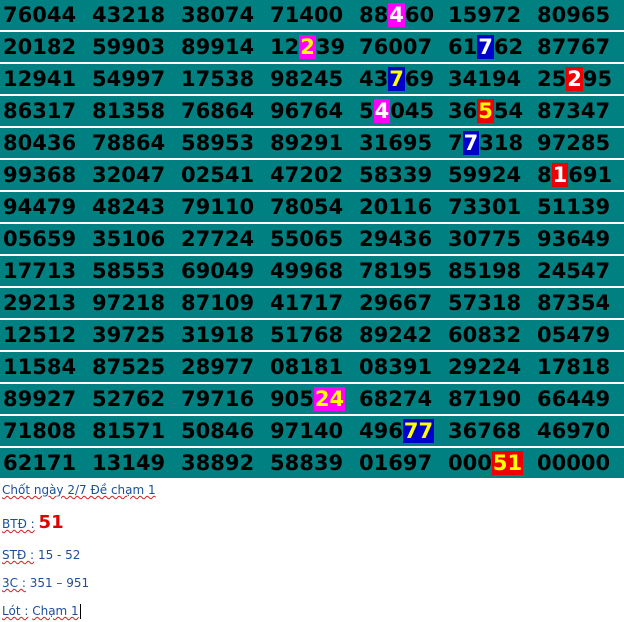 This screenshot has height=622, width=624. I want to click on grid-cell: 51139, so click(574, 207).